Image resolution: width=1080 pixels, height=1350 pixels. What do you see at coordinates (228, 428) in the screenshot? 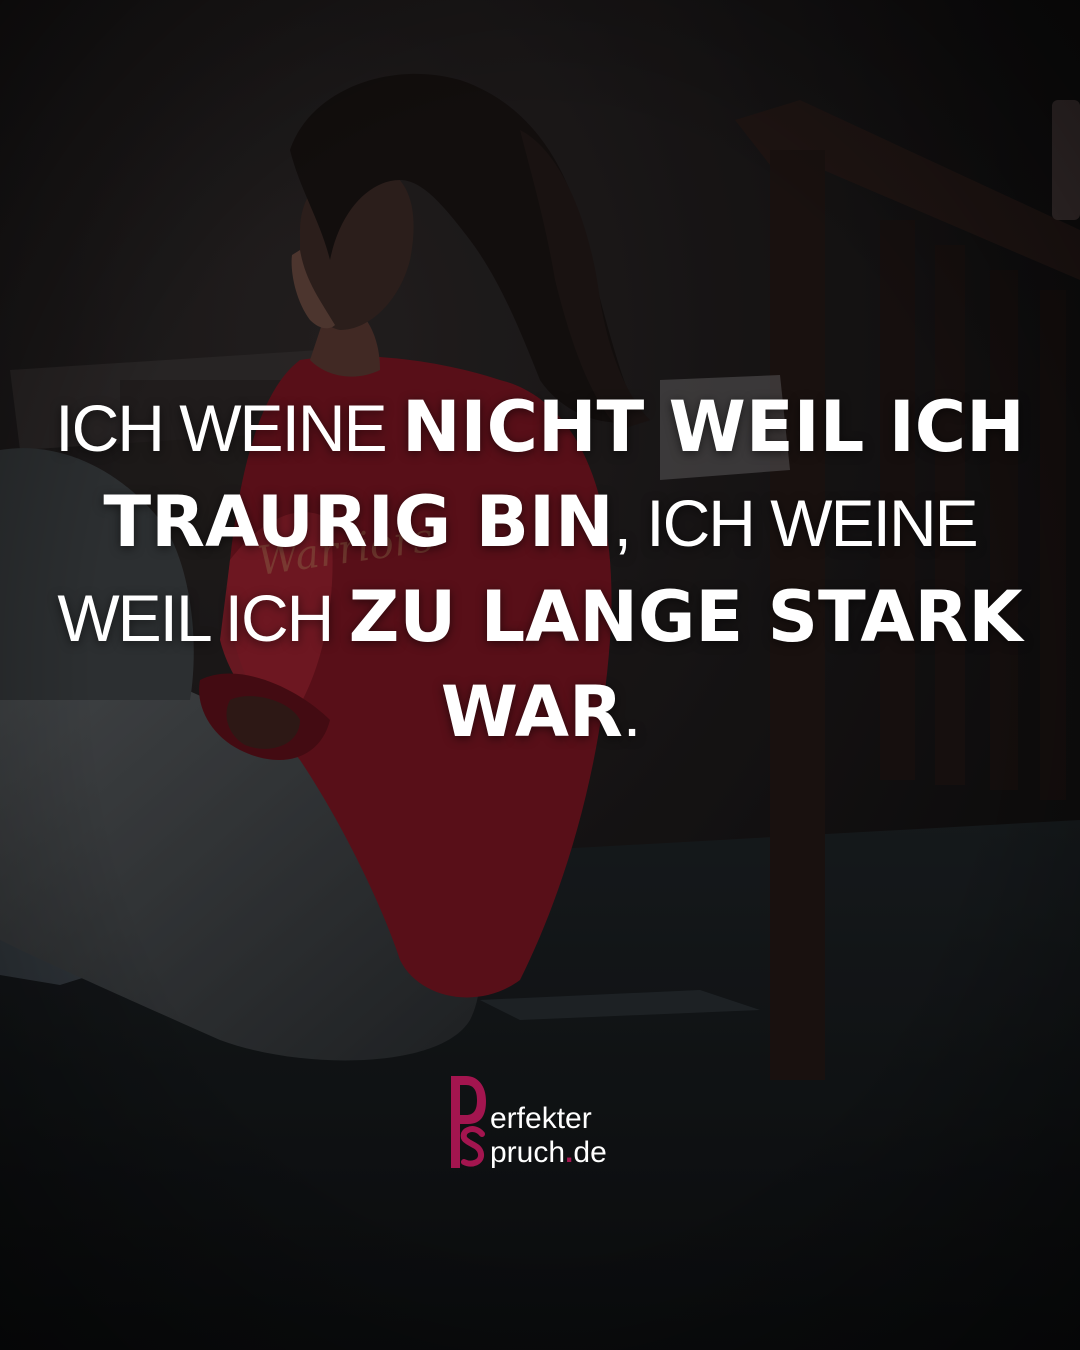
I see `quote-fragment: ICH WEINE` at bounding box center [228, 428].